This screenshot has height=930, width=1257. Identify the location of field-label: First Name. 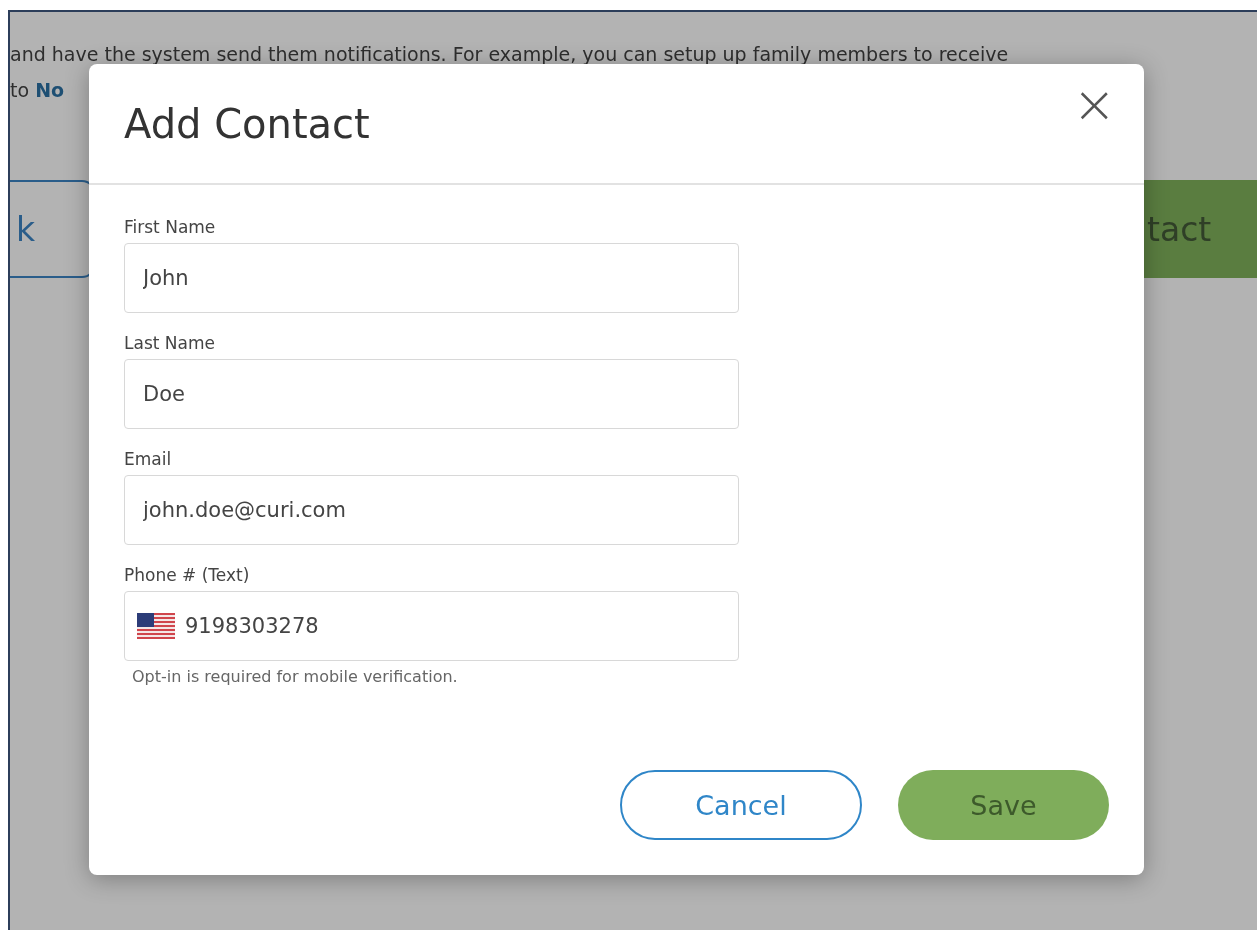
(170, 227).